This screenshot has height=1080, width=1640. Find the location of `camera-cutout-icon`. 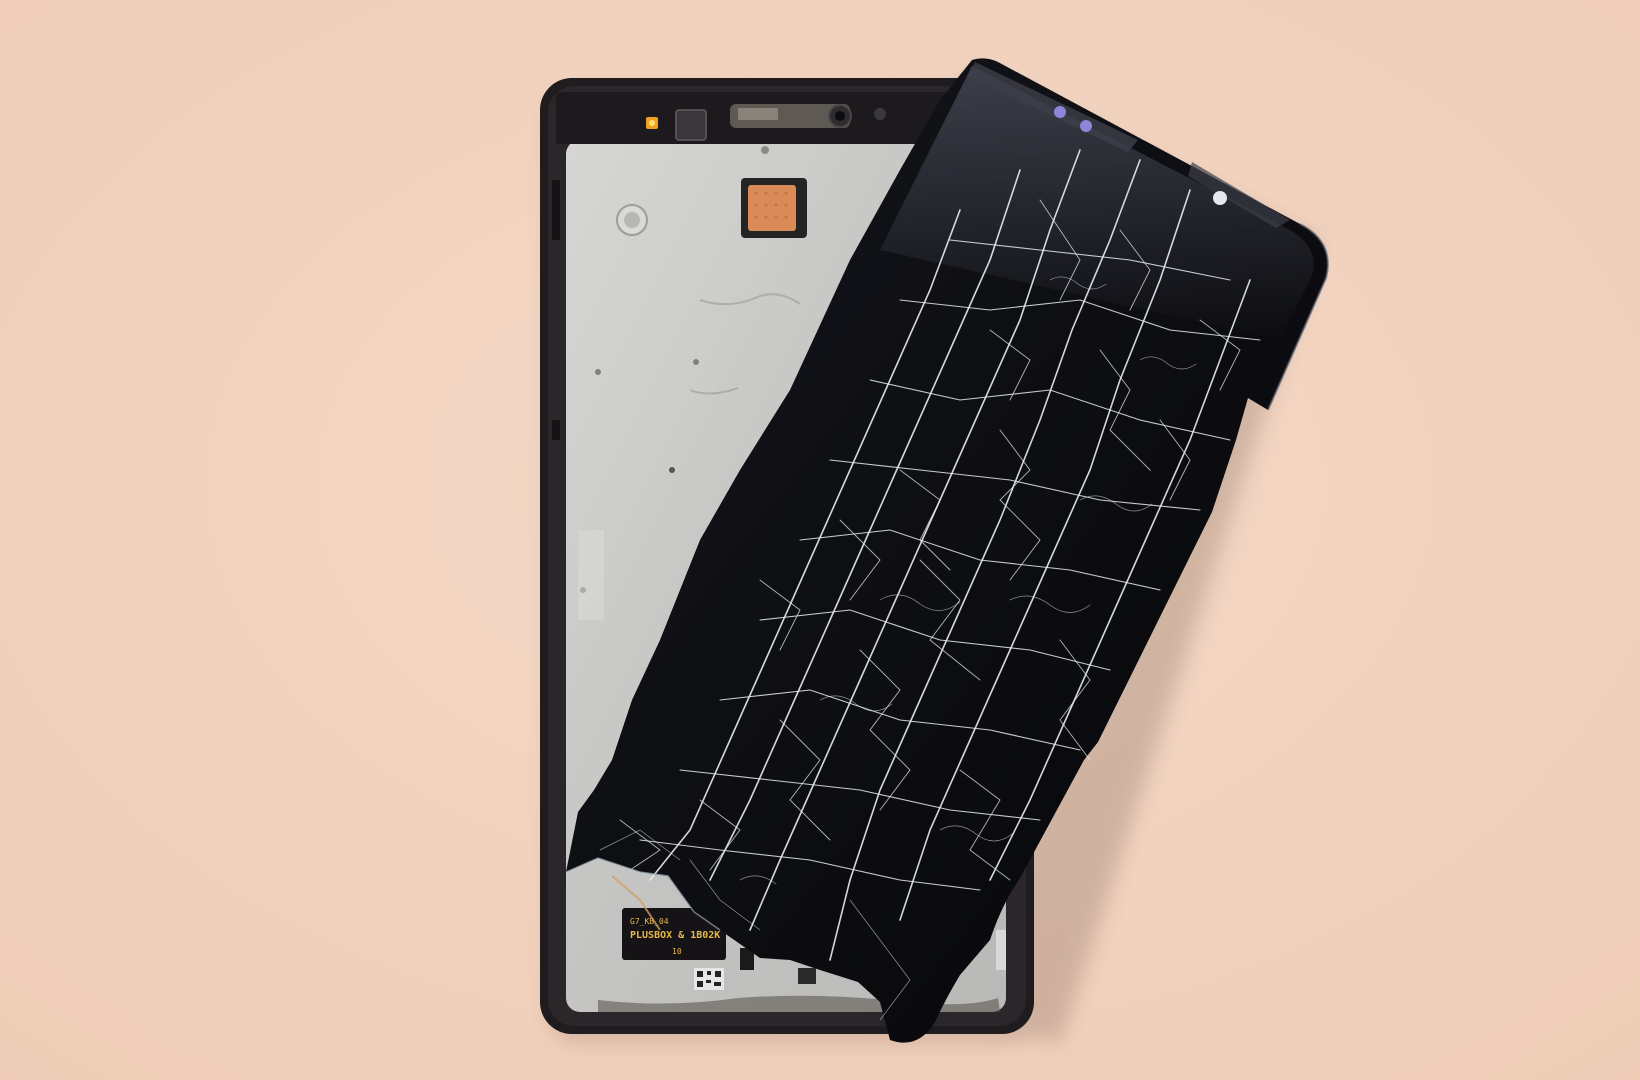

camera-cutout-icon is located at coordinates (1060, 112).